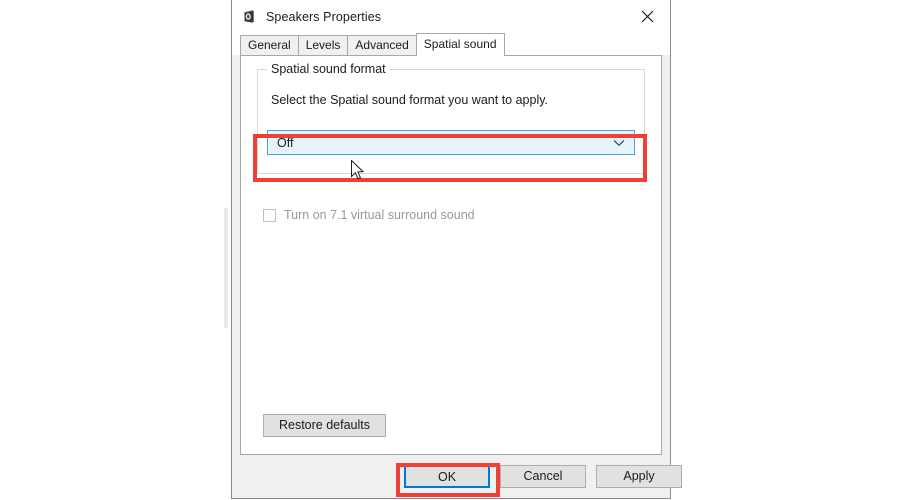 This screenshot has height=500, width=900. I want to click on apply-button: Apply, so click(639, 476).